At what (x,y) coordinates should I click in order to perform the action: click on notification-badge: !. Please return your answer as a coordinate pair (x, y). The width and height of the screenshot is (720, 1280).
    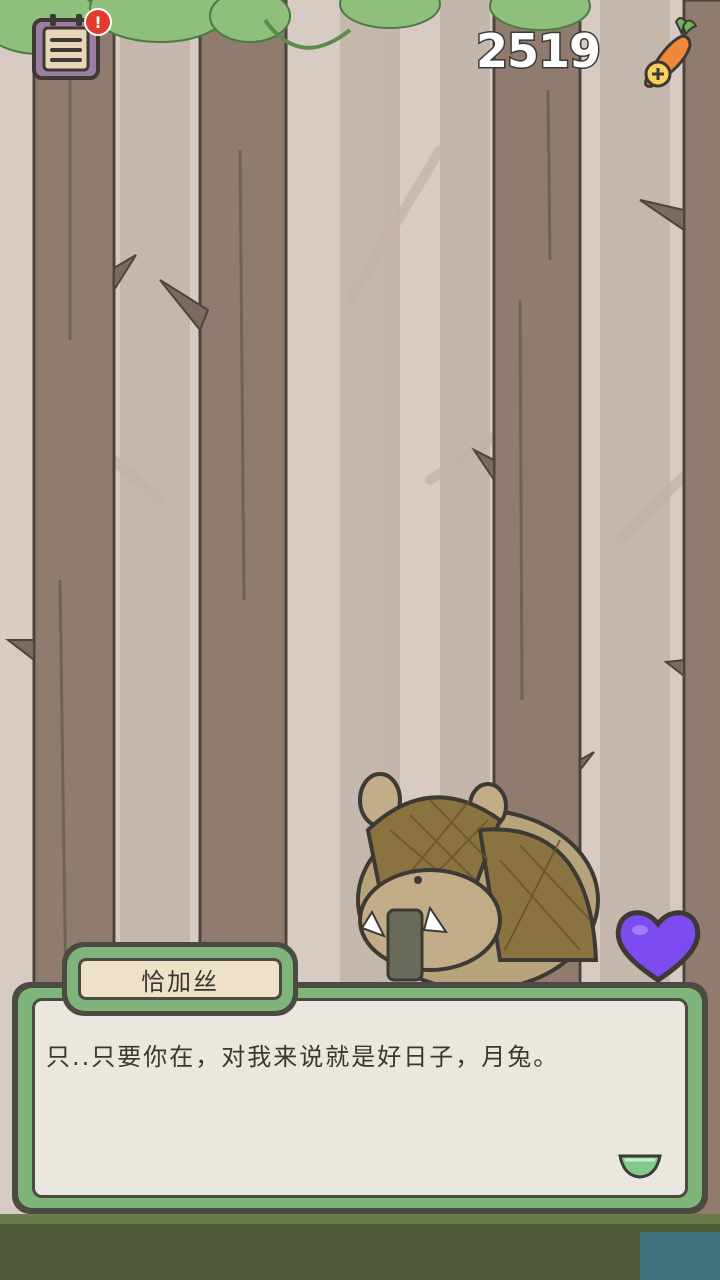
    Looking at the image, I should click on (98, 22).